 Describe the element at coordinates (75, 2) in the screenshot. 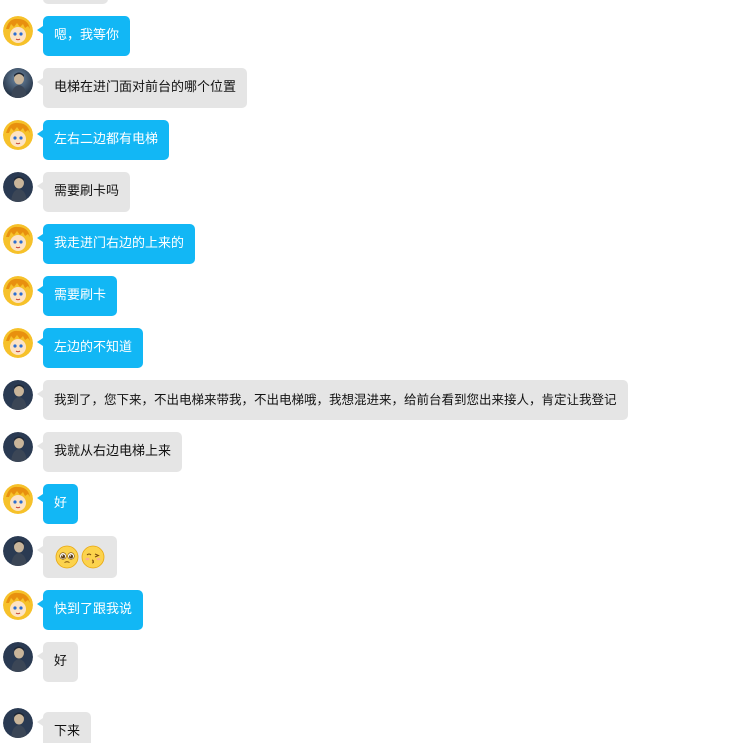

I see `previous-message-bubble` at that location.